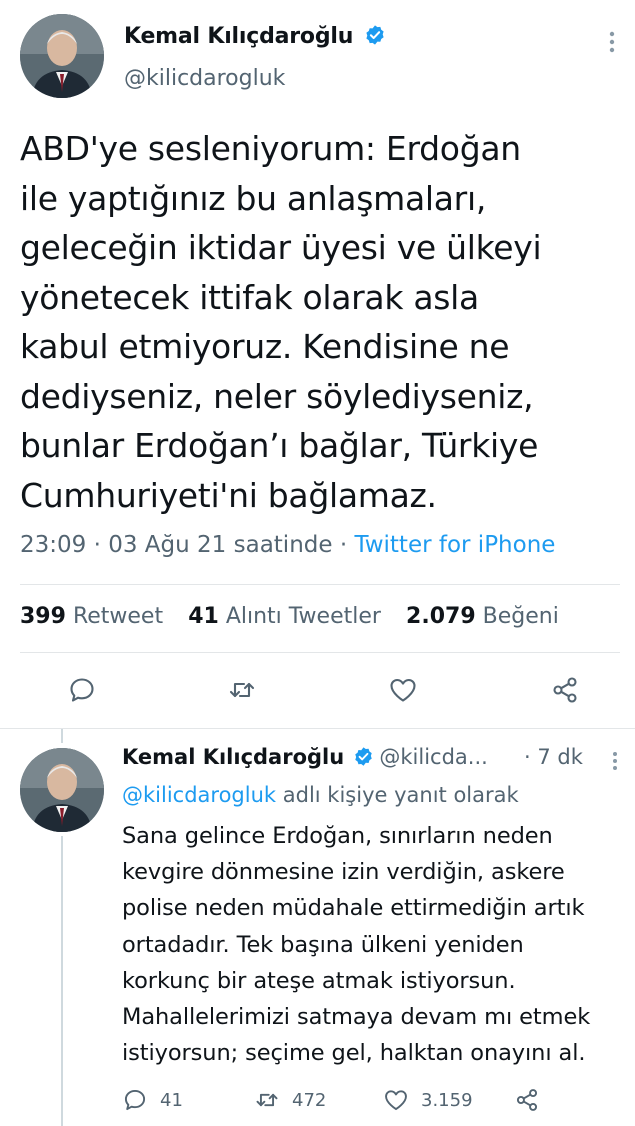  I want to click on reply-author-avatar, so click(62, 790).